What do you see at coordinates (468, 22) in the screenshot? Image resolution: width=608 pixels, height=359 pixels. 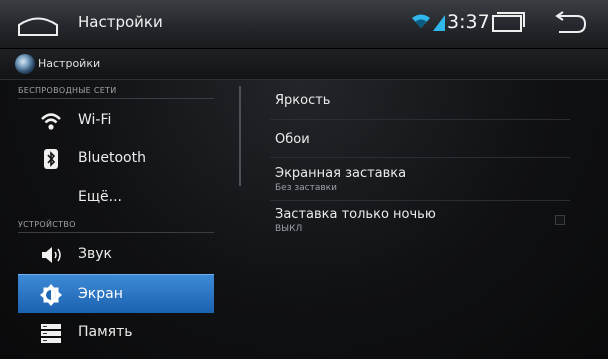 I see `clock: 3:37` at bounding box center [468, 22].